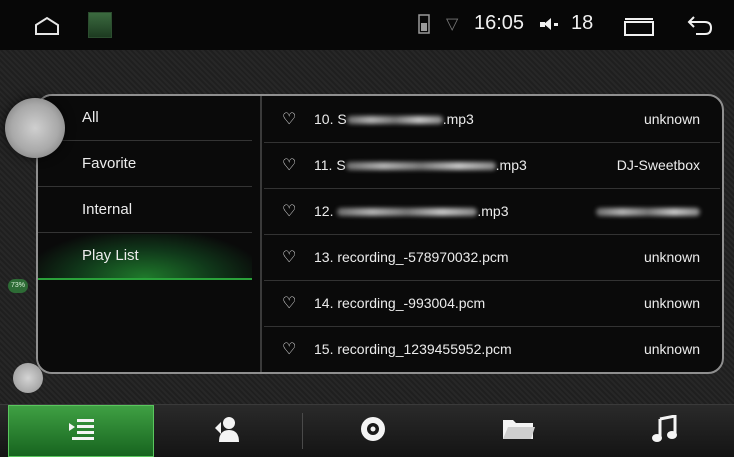 This screenshot has width=734, height=457. I want to click on bottom-tab-bar, so click(367, 430).